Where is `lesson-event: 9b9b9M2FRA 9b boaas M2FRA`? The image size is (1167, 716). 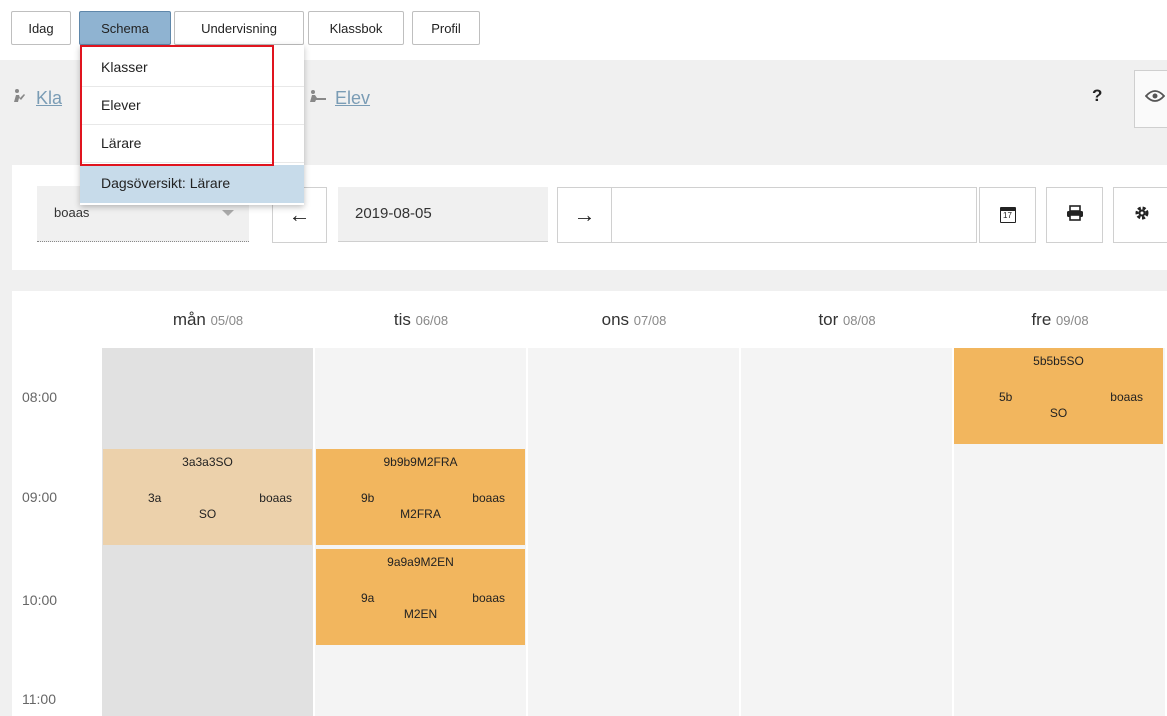
lesson-event: 9b9b9M2FRA 9b boaas M2FRA is located at coordinates (420, 497).